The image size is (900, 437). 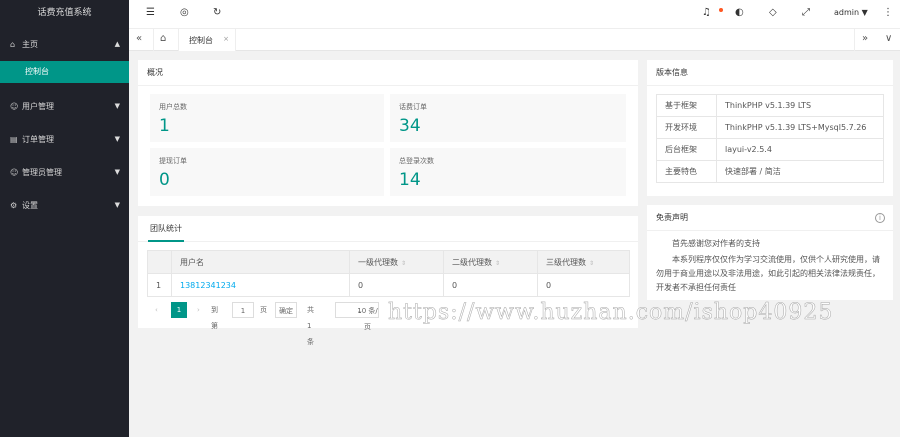 I want to click on username-link: 13812341234, so click(x=260, y=285).